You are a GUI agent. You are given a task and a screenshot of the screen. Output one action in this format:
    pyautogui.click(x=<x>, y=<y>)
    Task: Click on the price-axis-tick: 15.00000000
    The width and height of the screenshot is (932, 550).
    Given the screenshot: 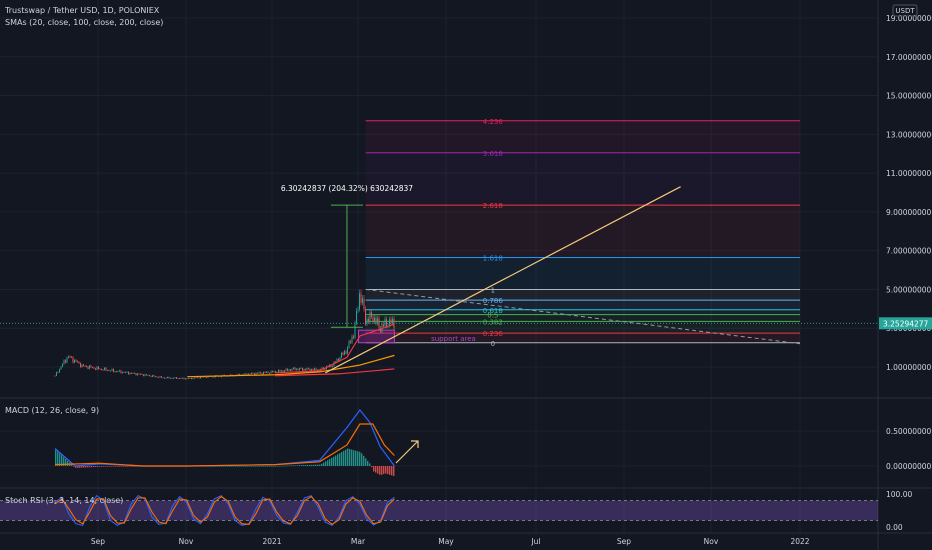 What is the action you would take?
    pyautogui.click(x=909, y=96)
    